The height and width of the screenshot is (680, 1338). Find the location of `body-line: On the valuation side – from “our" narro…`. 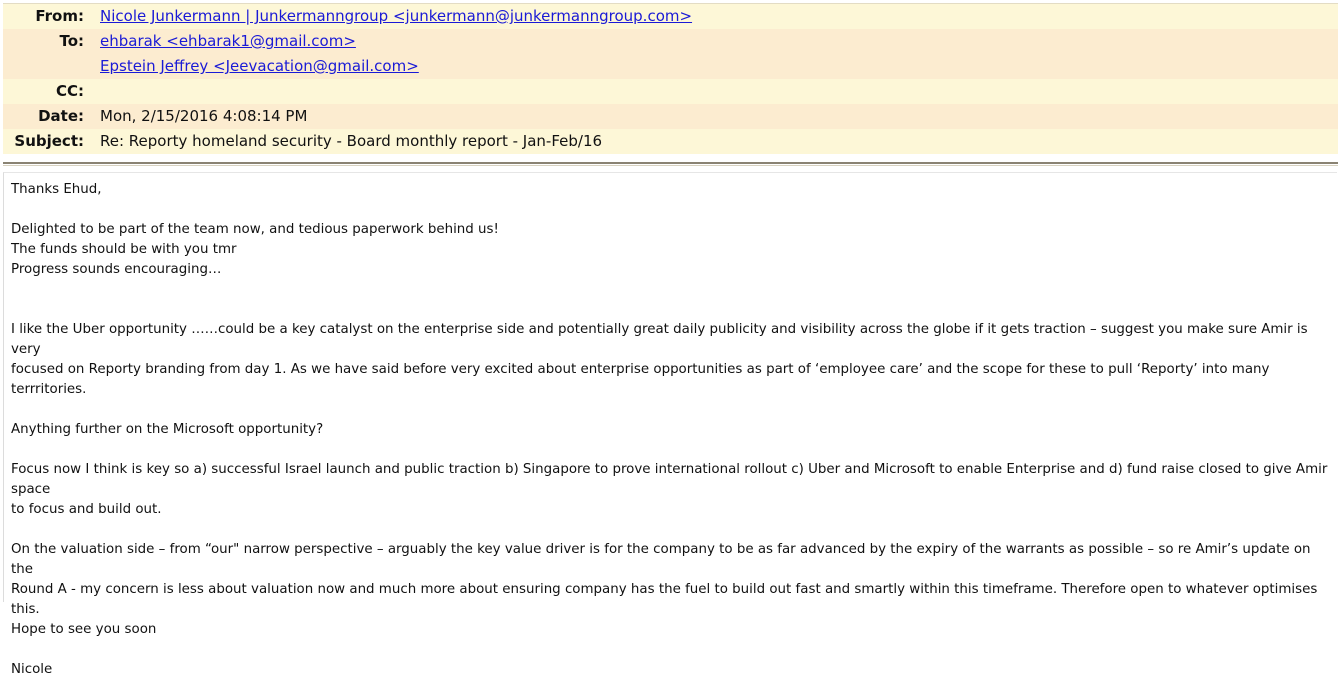

body-line: On the valuation side – from “our" narro… is located at coordinates (661, 559).